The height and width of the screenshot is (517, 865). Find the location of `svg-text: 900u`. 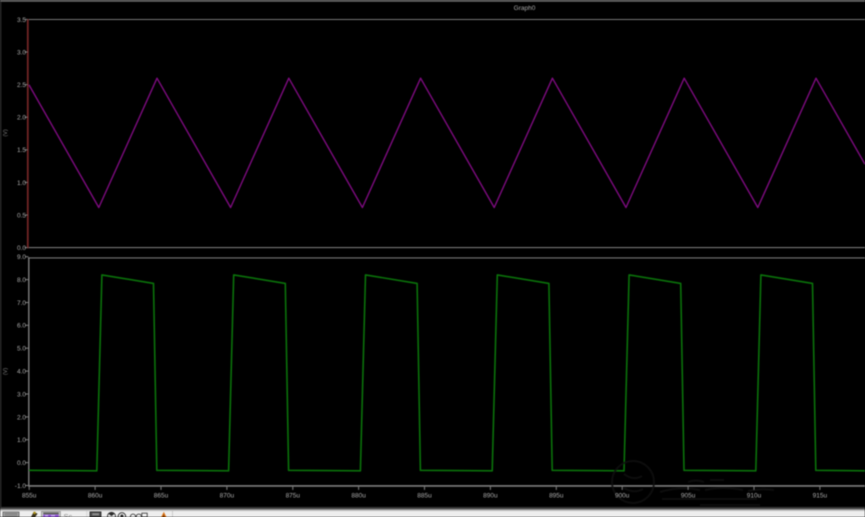

svg-text: 900u is located at coordinates (622, 496).